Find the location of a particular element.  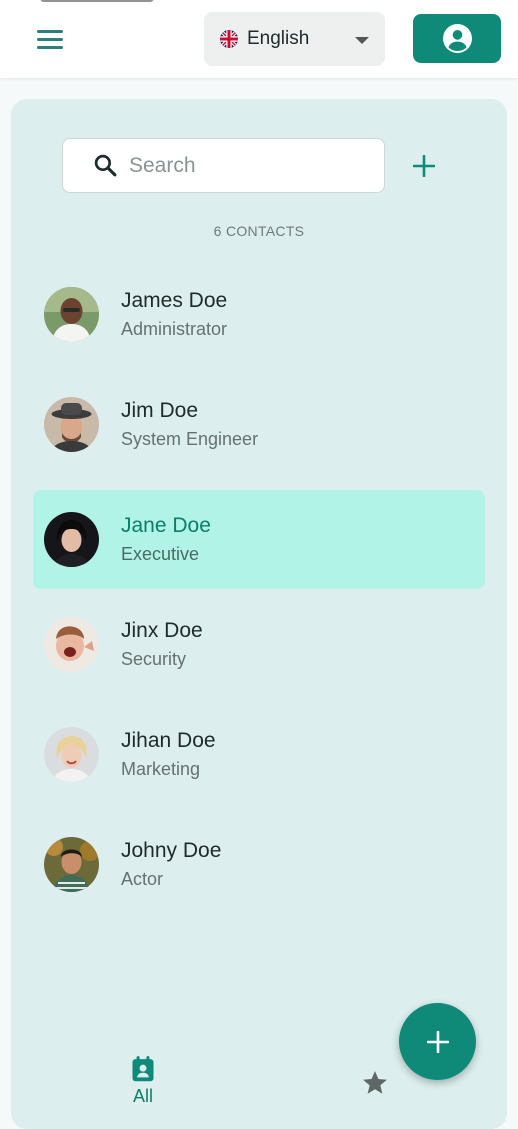

top-app-bar: English is located at coordinates (259, 39).